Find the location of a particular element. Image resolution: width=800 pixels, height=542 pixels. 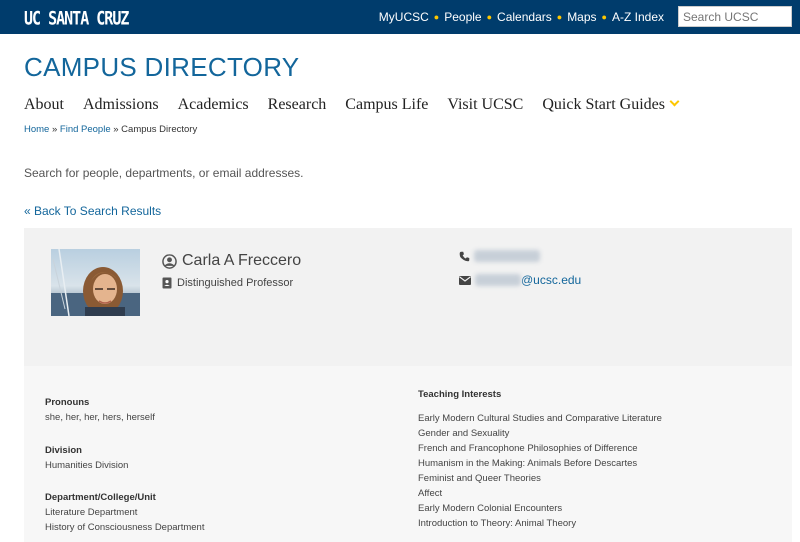

nav-quick-start-label: Quick Start Guides is located at coordinates (603, 104).